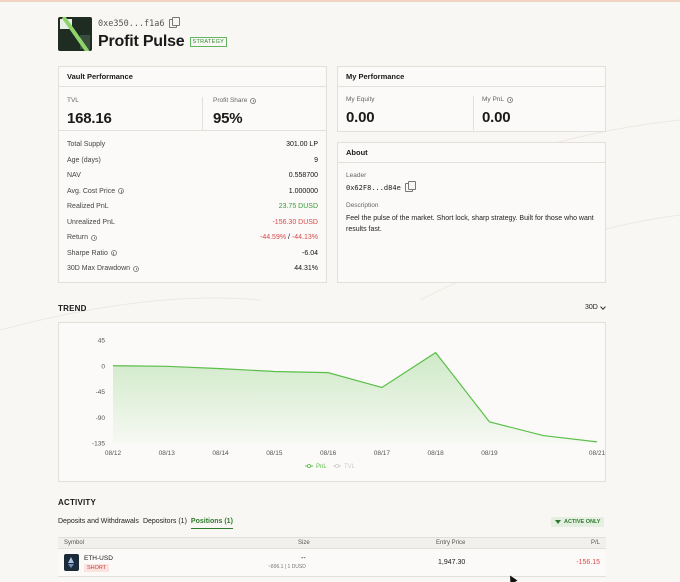  Describe the element at coordinates (496, 117) in the screenshot. I see `my-pnl-value: 0.00` at that location.